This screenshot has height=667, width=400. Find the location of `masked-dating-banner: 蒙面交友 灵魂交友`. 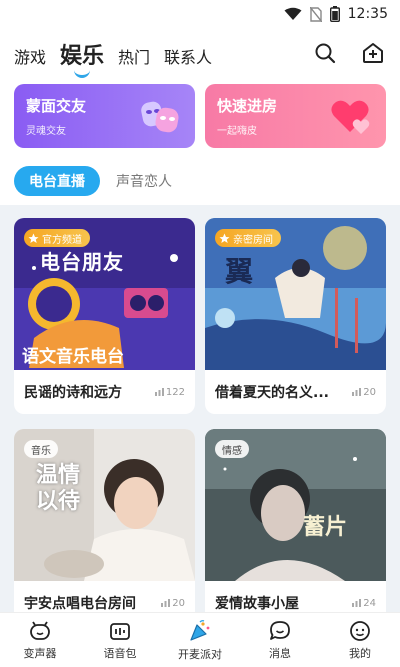

masked-dating-banner: 蒙面交友 灵魂交友 is located at coordinates (104, 116).